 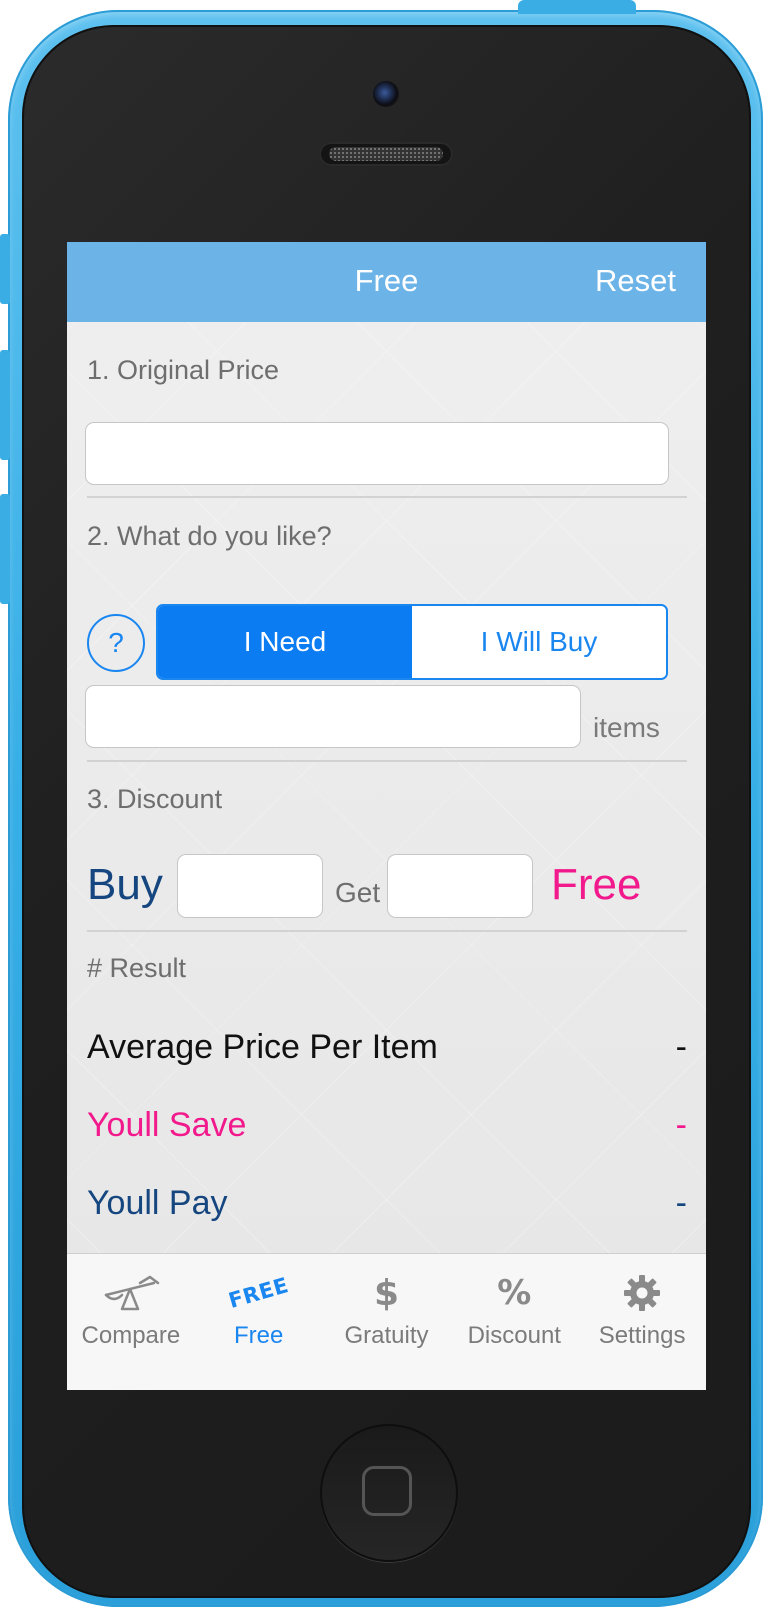 What do you see at coordinates (259, 1335) in the screenshot?
I see `tab-label: Free` at bounding box center [259, 1335].